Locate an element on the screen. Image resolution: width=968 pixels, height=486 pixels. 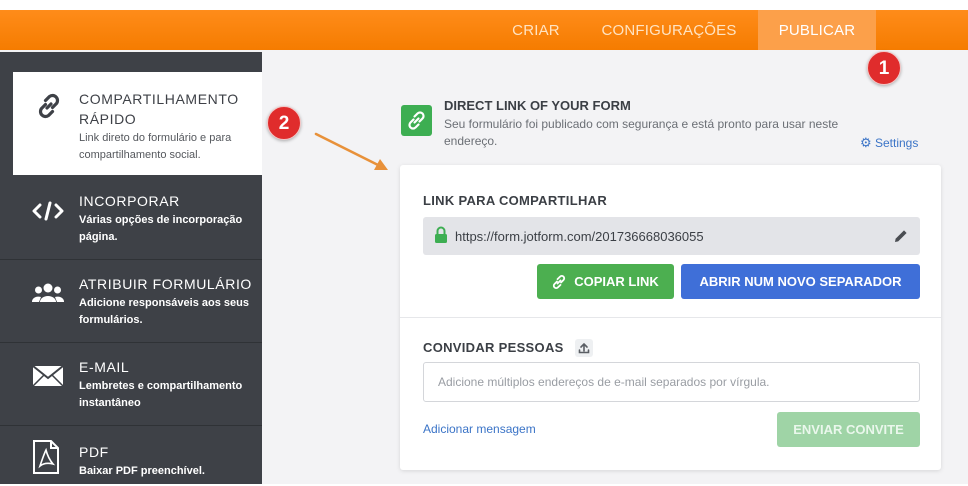
settings-label: Settings is located at coordinates (897, 143).